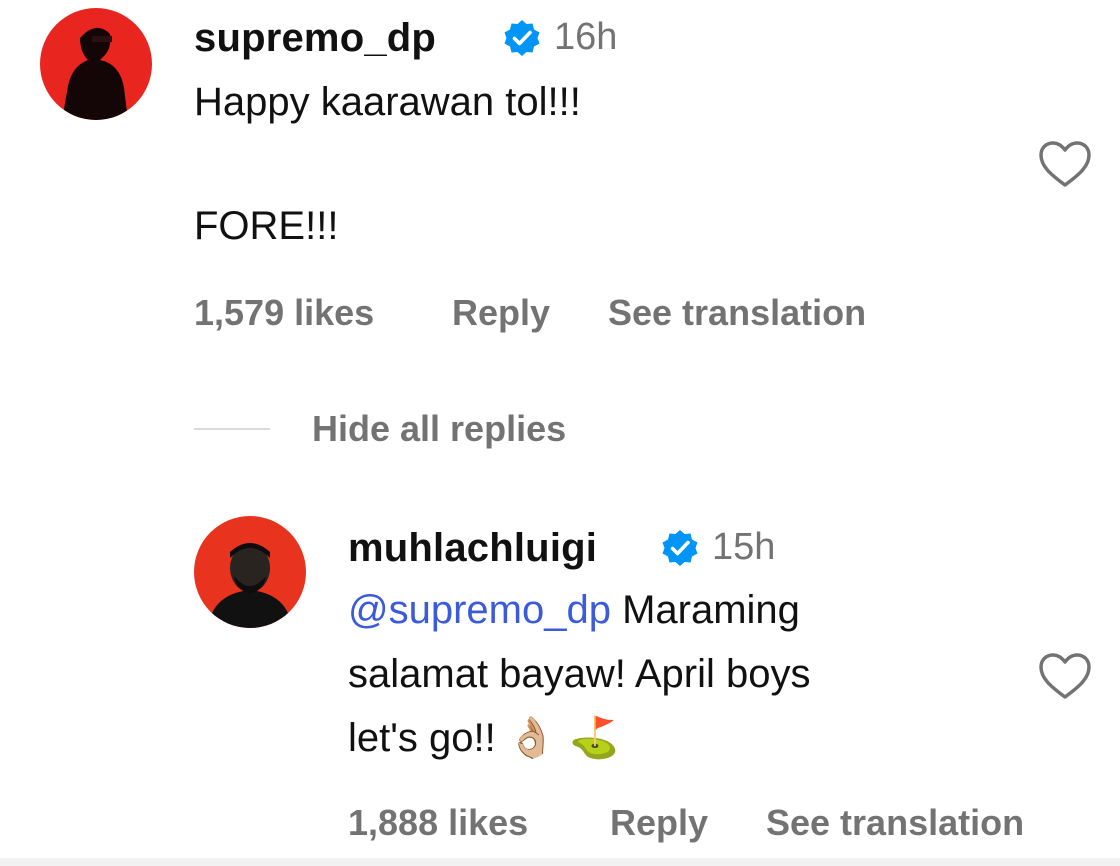 This screenshot has width=1120, height=866. Describe the element at coordinates (579, 674) in the screenshot. I see `reply-text-line2: salamat bayaw! April boys` at that location.